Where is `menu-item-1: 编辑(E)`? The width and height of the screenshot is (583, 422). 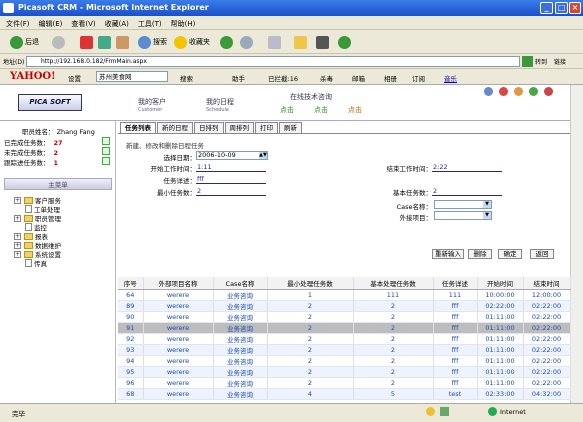 menu-item-1: 编辑(E) is located at coordinates (51, 24).